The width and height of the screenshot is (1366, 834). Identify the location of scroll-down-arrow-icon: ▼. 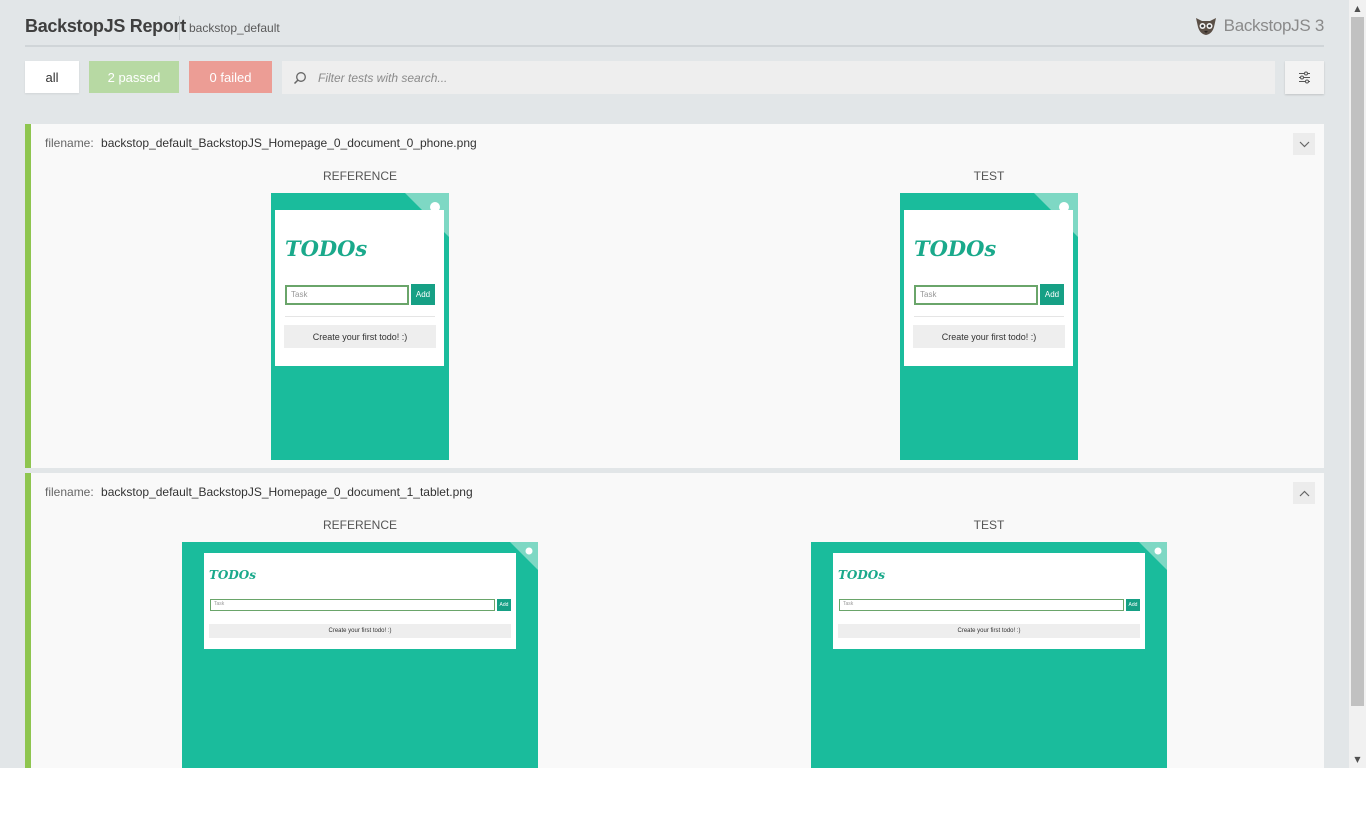
(1357, 759).